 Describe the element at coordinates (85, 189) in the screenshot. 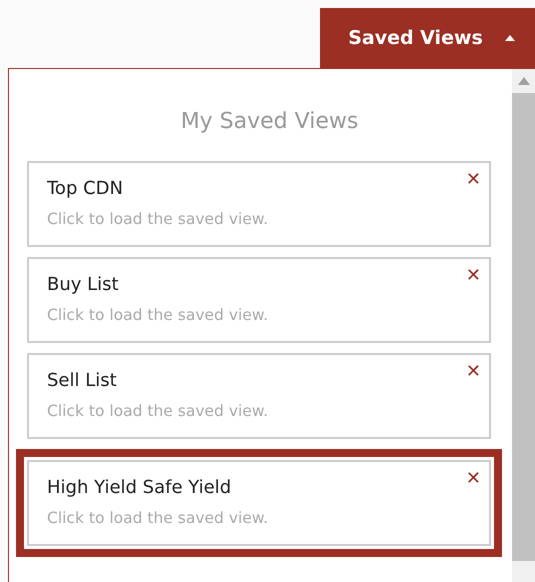

I see `view-name: Top CDN` at that location.